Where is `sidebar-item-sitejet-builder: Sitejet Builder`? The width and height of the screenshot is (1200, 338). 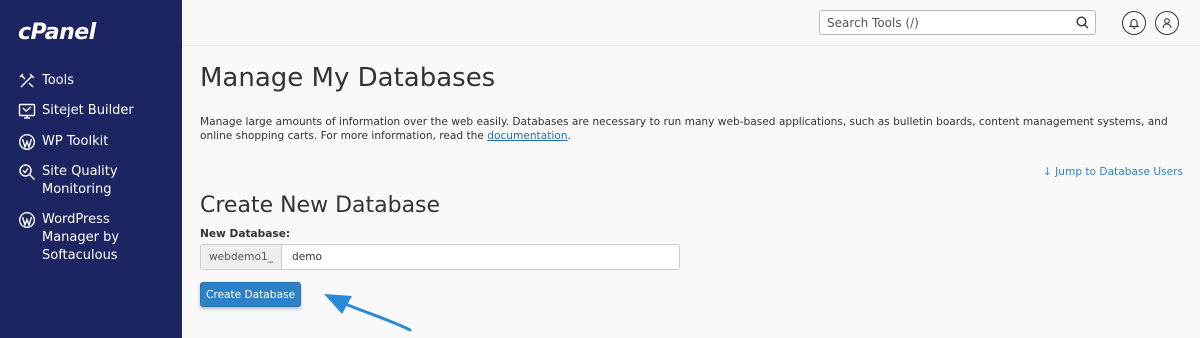 sidebar-item-sitejet-builder: Sitejet Builder is located at coordinates (76, 111).